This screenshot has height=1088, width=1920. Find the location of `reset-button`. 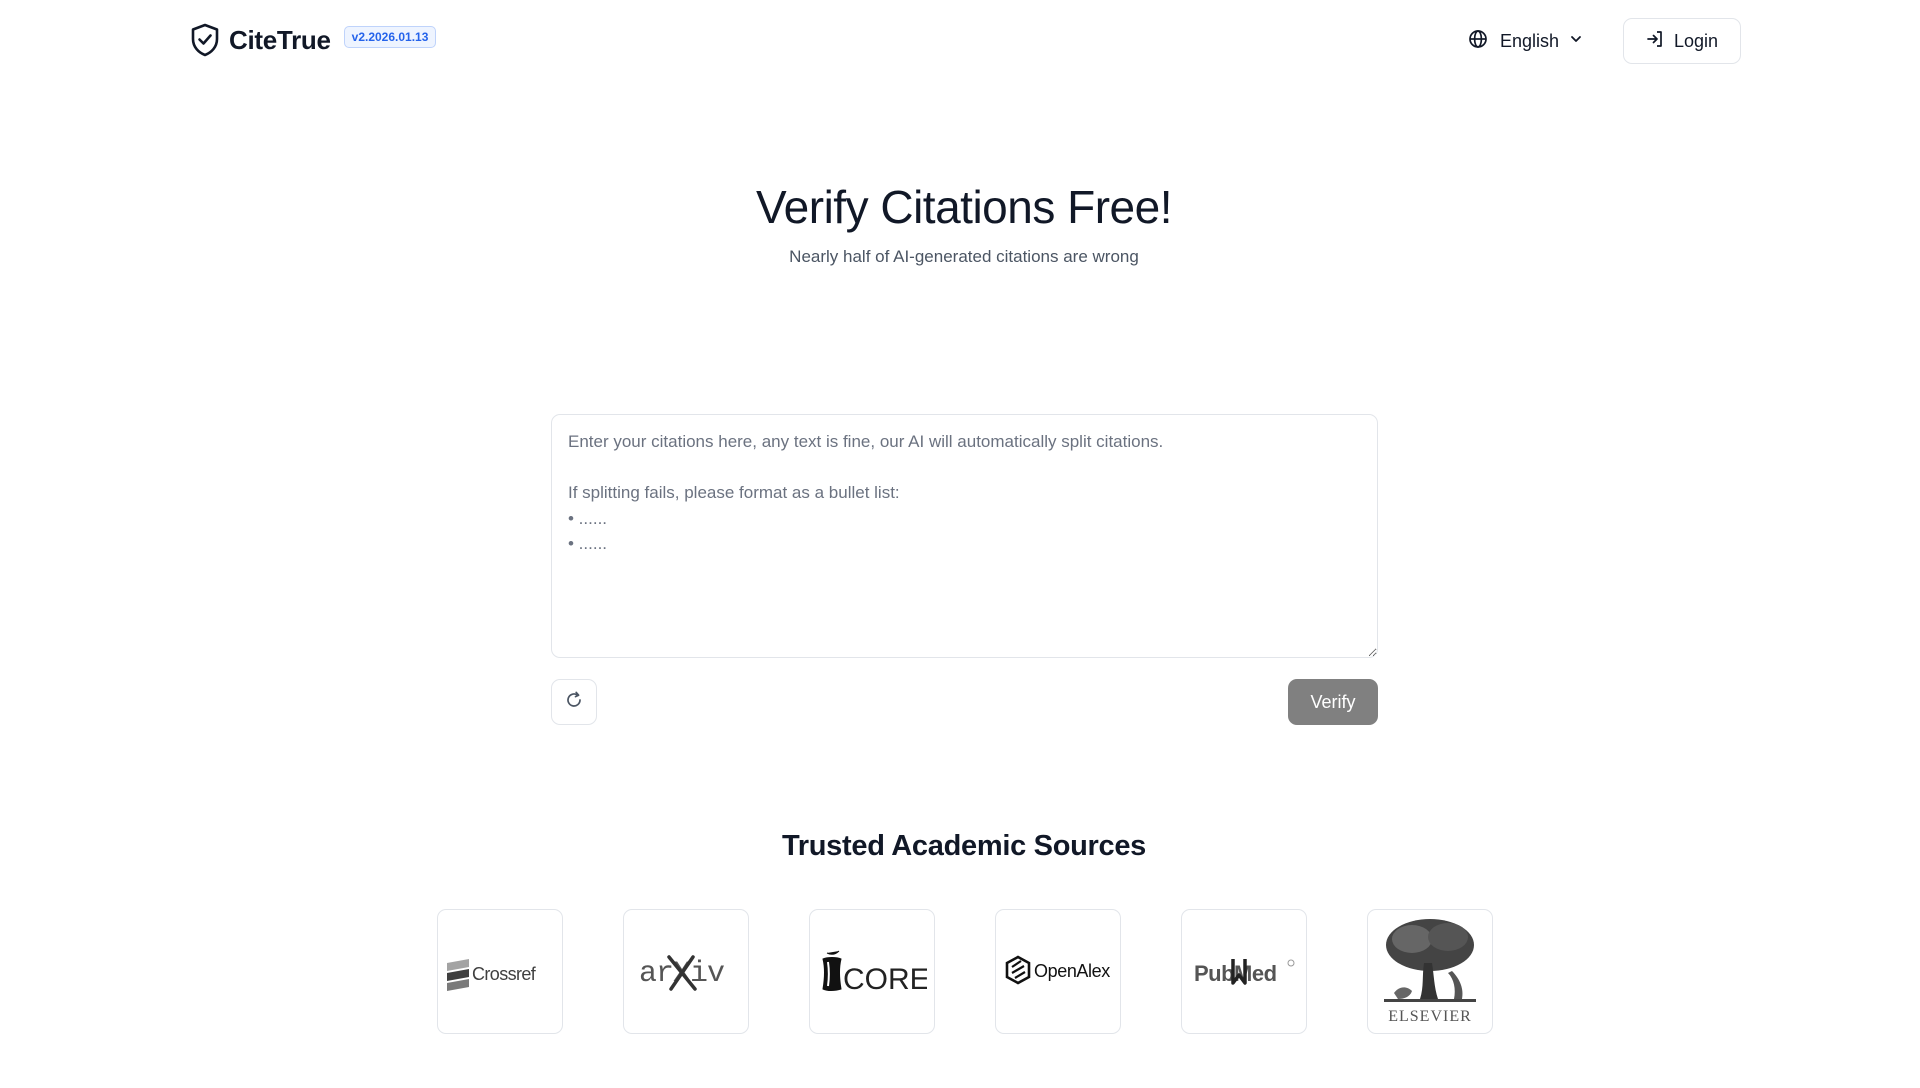

reset-button is located at coordinates (574, 702).